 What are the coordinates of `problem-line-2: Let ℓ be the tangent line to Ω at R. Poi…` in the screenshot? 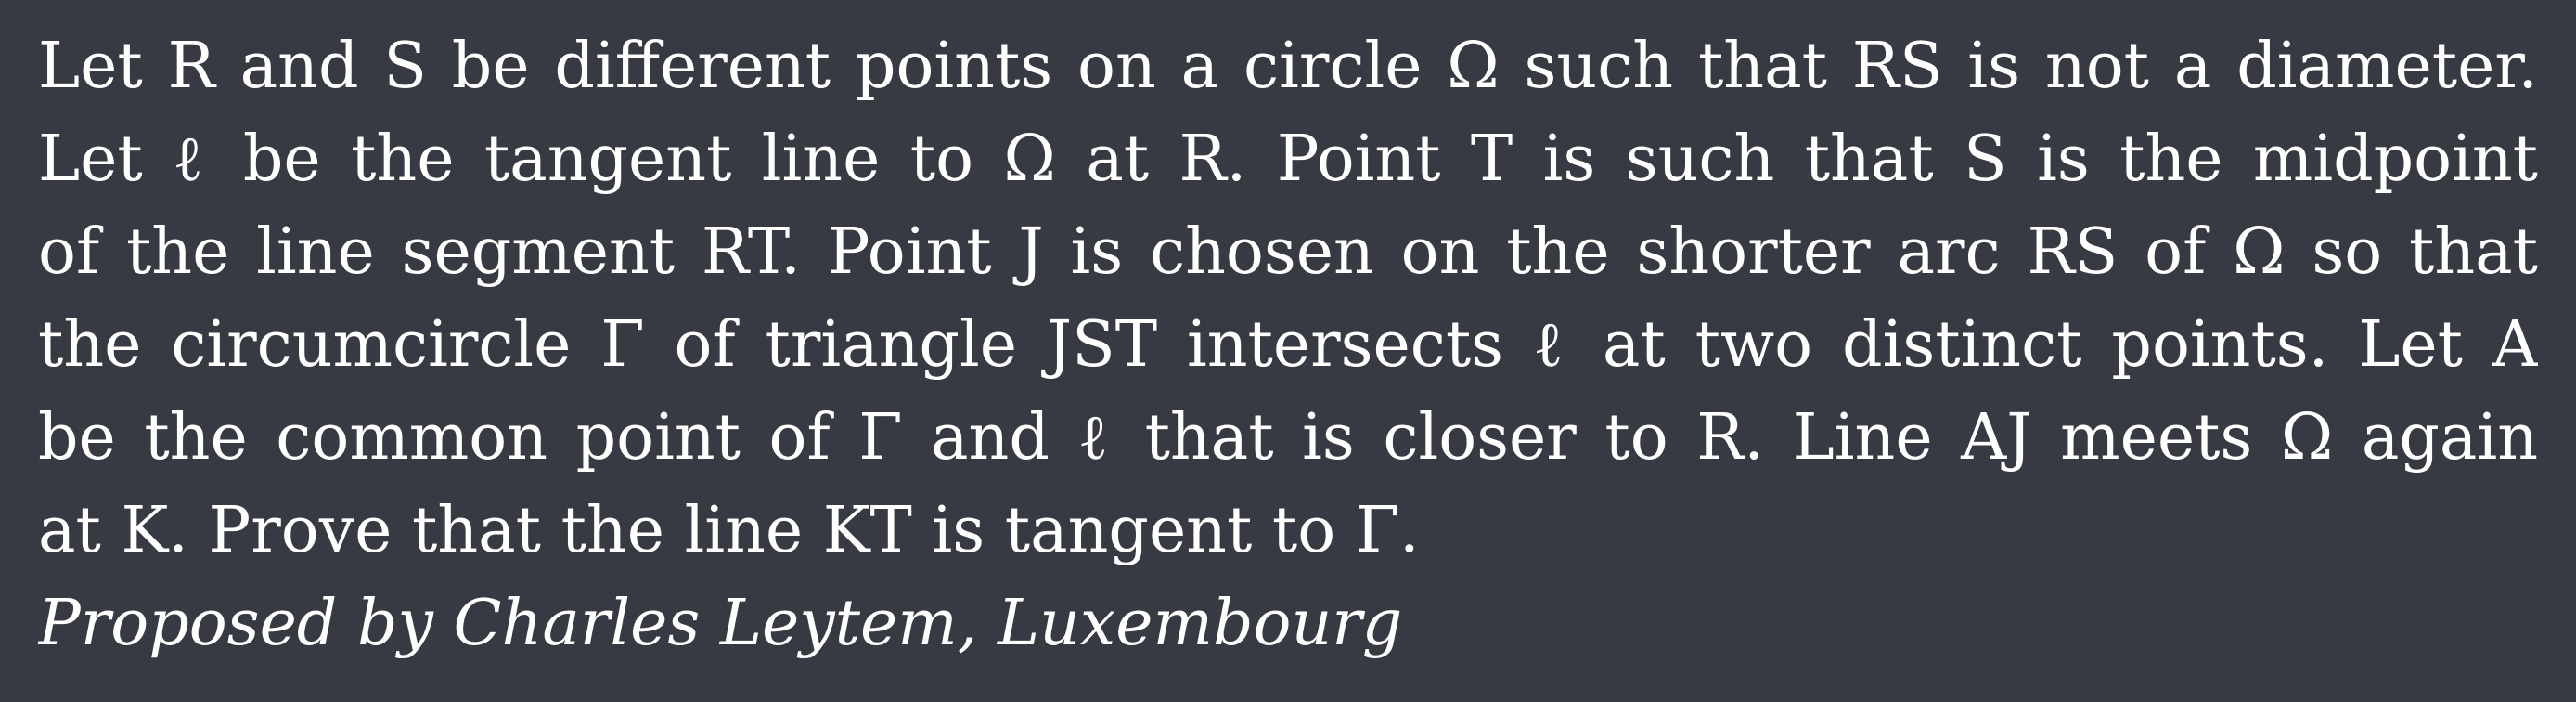 It's located at (1288, 159).